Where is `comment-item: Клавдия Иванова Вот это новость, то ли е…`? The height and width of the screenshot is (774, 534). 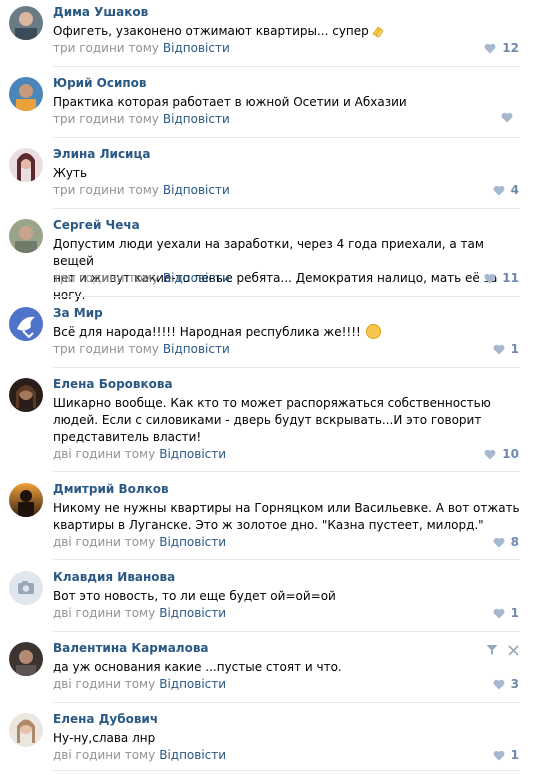
comment-item: Клавдия Иванова Вот это новость, то ли е… is located at coordinates (267, 598).